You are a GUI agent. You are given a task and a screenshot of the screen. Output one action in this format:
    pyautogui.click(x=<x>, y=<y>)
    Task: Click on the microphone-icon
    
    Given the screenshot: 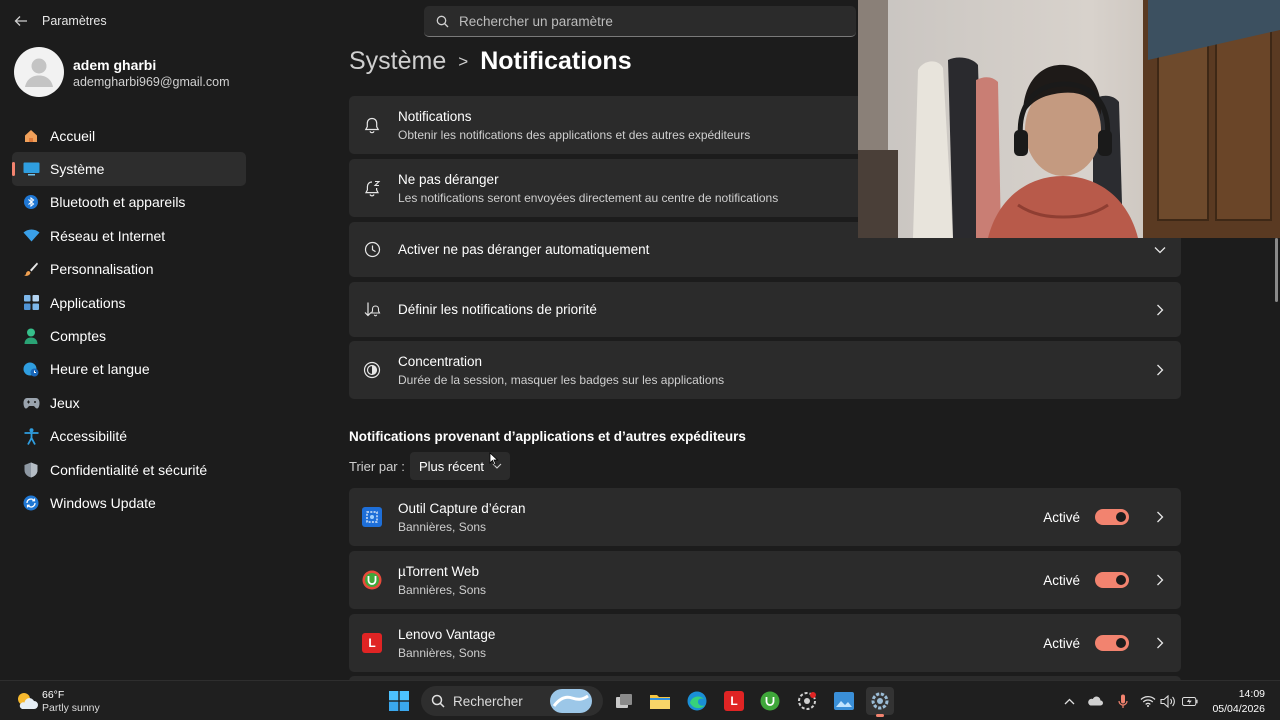 What is the action you would take?
    pyautogui.click(x=1123, y=701)
    